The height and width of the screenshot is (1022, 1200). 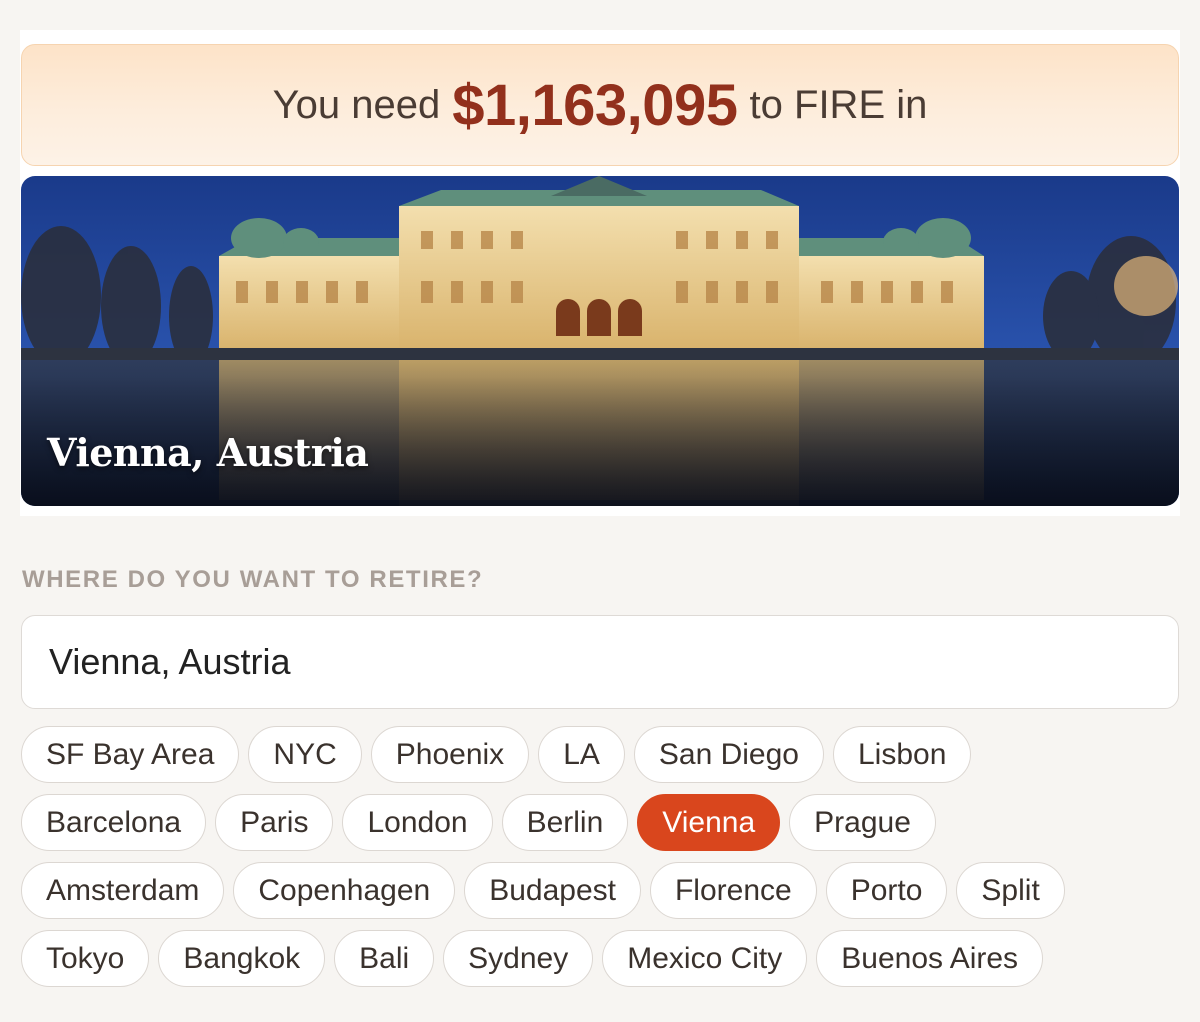 What do you see at coordinates (305, 754) in the screenshot?
I see `city-chip-nyc: NYC` at bounding box center [305, 754].